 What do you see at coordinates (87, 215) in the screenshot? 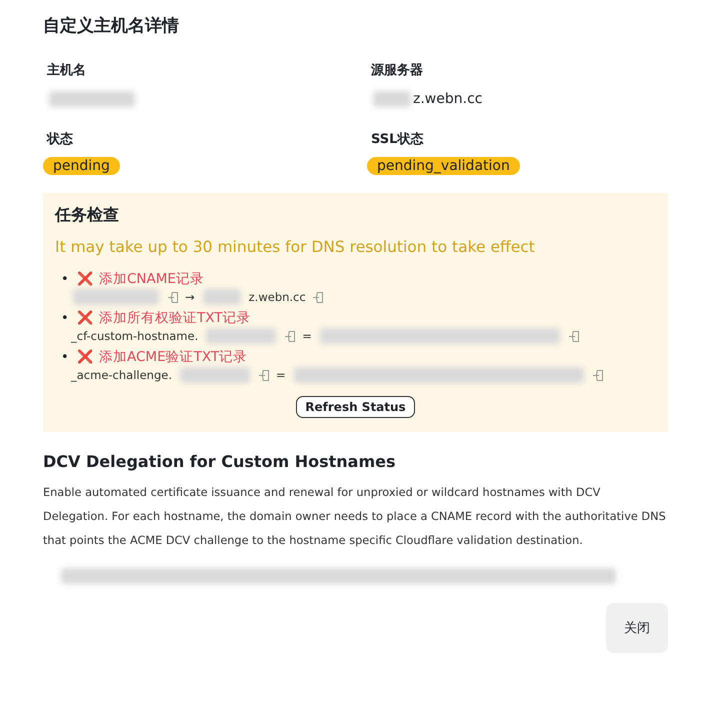
I see `panel-title: 任务检查` at bounding box center [87, 215].